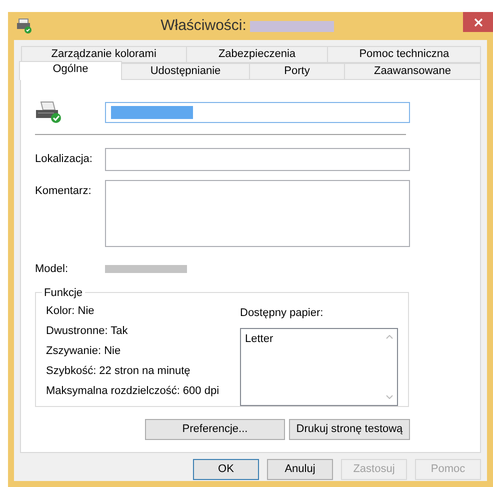  I want to click on scroll-down-icon, so click(389, 396).